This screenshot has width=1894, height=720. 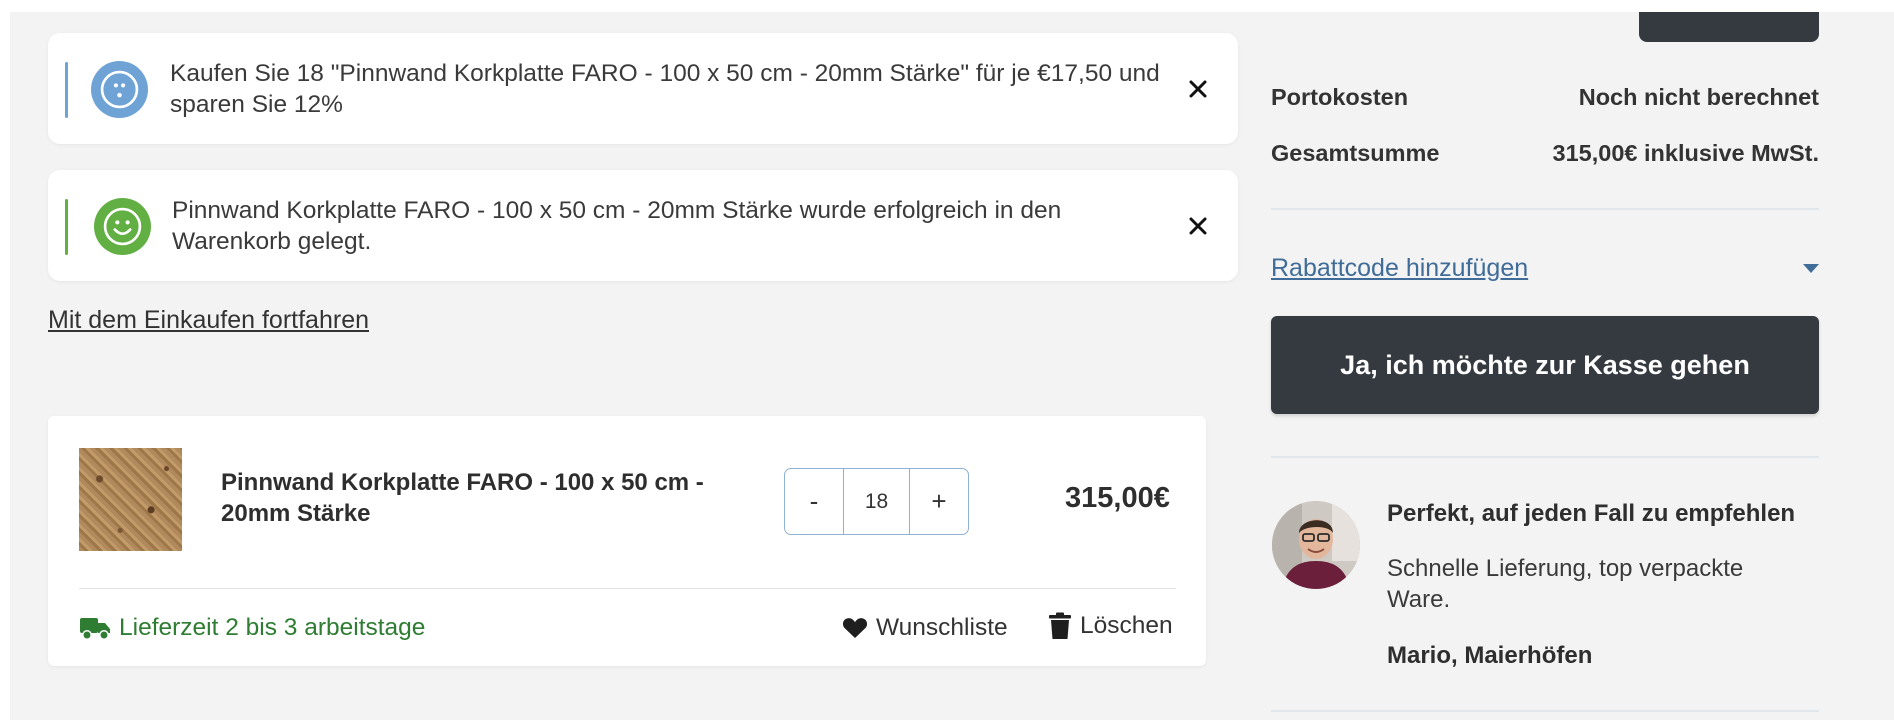 What do you see at coordinates (130, 499) in the screenshot?
I see `cork-board-thumbnail` at bounding box center [130, 499].